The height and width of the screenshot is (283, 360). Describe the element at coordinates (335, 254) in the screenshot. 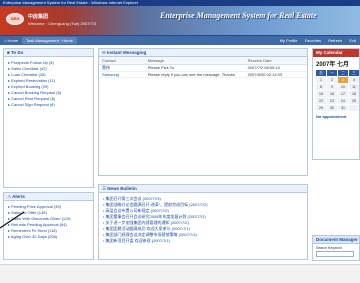

I see `search-input` at that location.